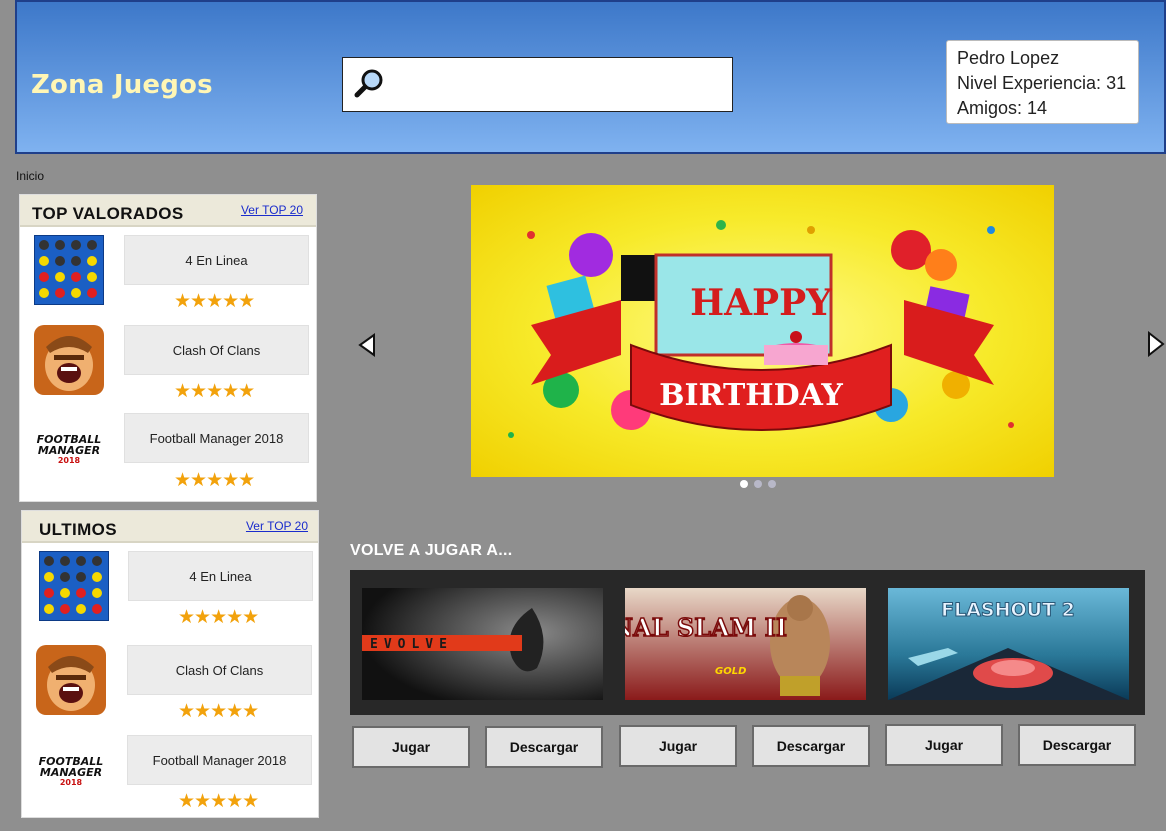  I want to click on search-icon, so click(369, 84).